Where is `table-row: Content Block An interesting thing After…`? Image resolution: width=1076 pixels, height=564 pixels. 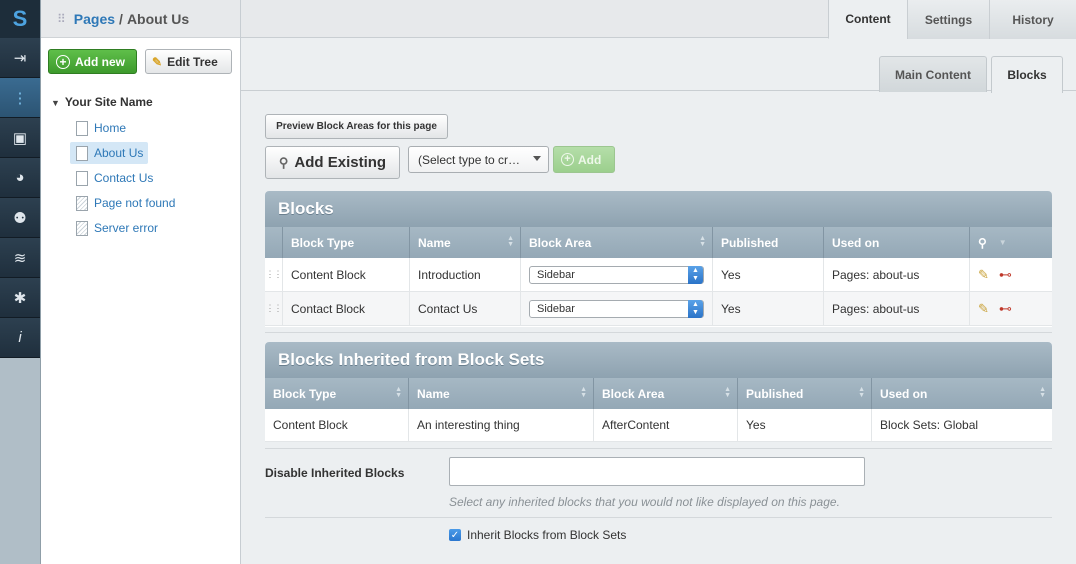 table-row: Content Block An interesting thing After… is located at coordinates (658, 425).